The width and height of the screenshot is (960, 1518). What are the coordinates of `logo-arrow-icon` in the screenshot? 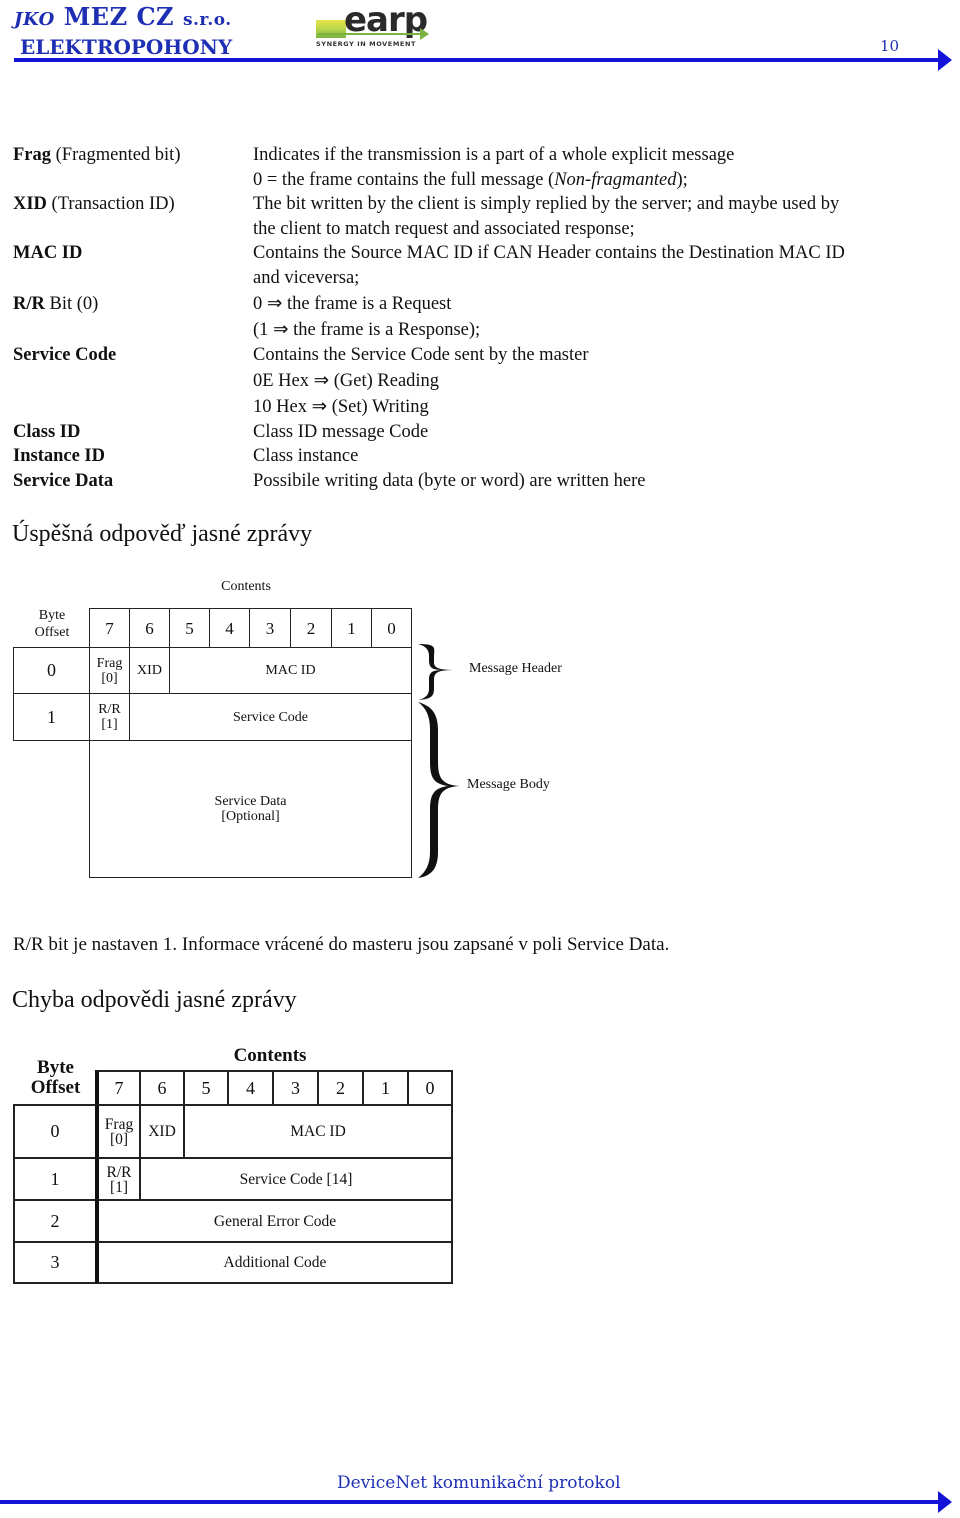 It's located at (424, 34).